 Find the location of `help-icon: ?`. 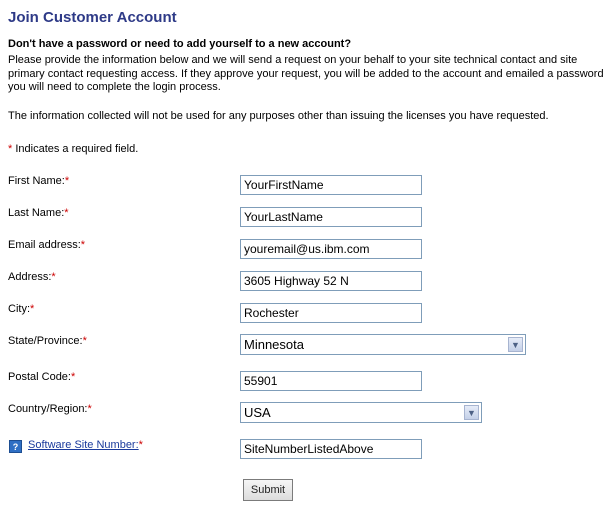

help-icon: ? is located at coordinates (15, 446).